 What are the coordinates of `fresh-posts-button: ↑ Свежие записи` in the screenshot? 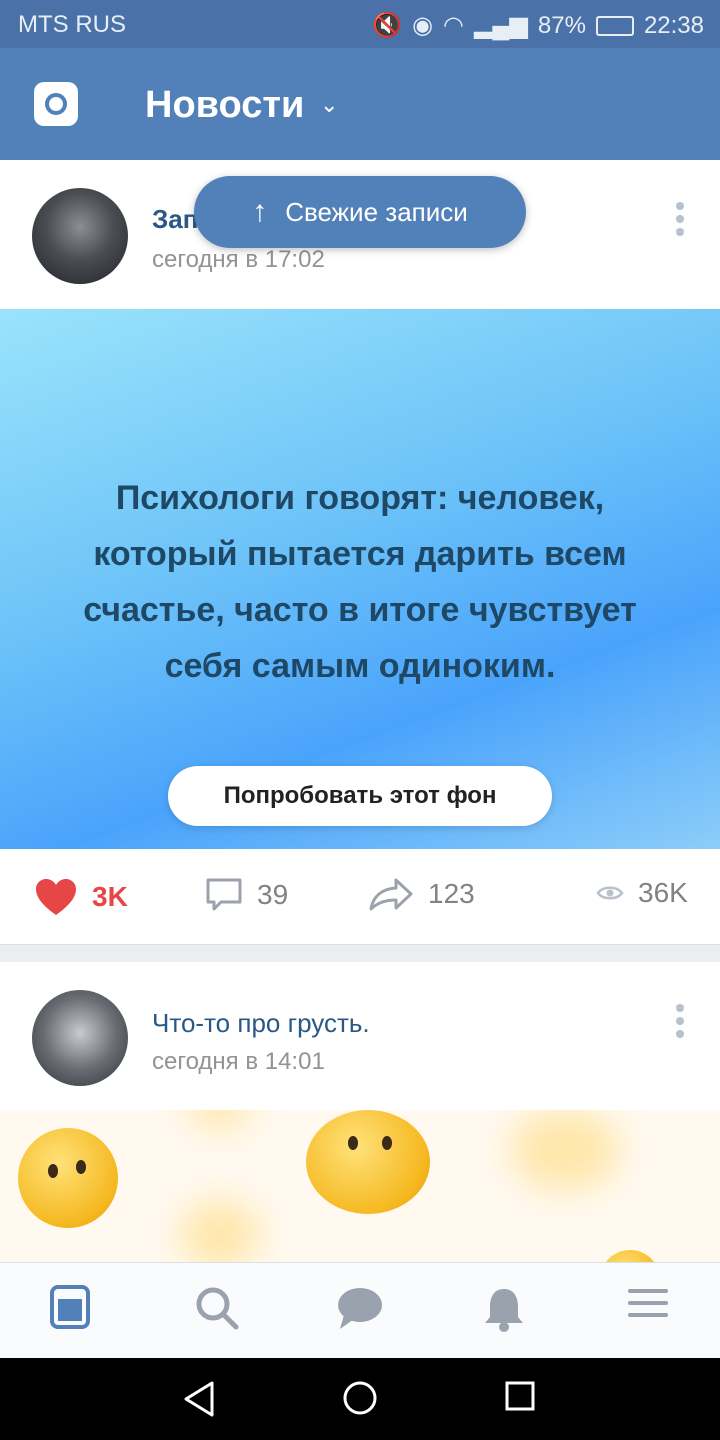 It's located at (360, 212).